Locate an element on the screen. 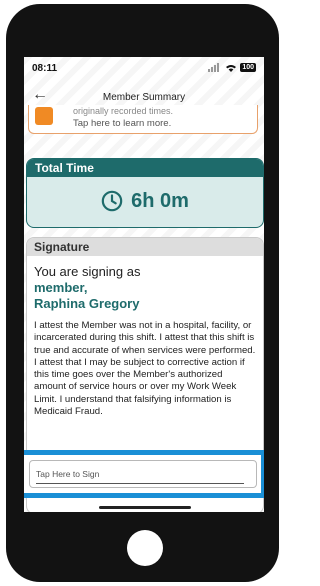  signature-highlight: Tap Here to Sign is located at coordinates (144, 474).